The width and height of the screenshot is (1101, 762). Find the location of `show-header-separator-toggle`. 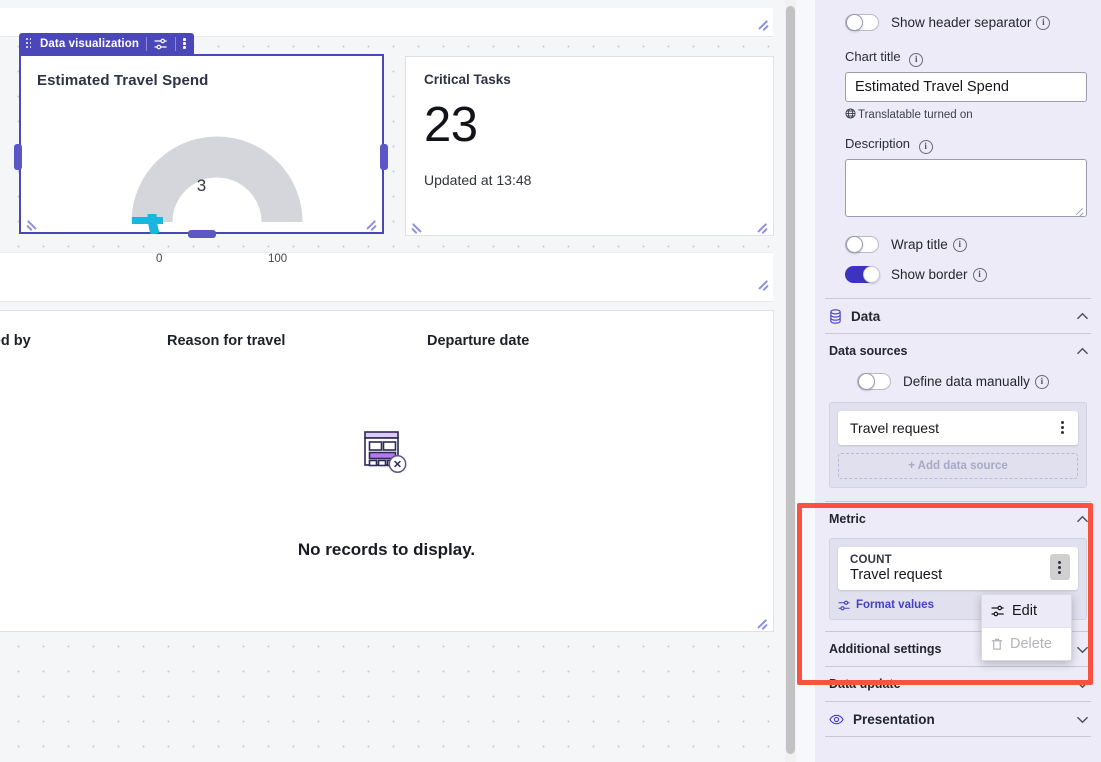

show-header-separator-toggle is located at coordinates (862, 22).